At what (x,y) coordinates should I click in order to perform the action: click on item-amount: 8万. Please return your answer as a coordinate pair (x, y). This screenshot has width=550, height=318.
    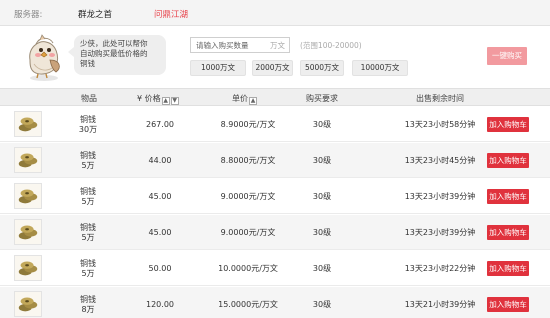
    Looking at the image, I should click on (88, 309).